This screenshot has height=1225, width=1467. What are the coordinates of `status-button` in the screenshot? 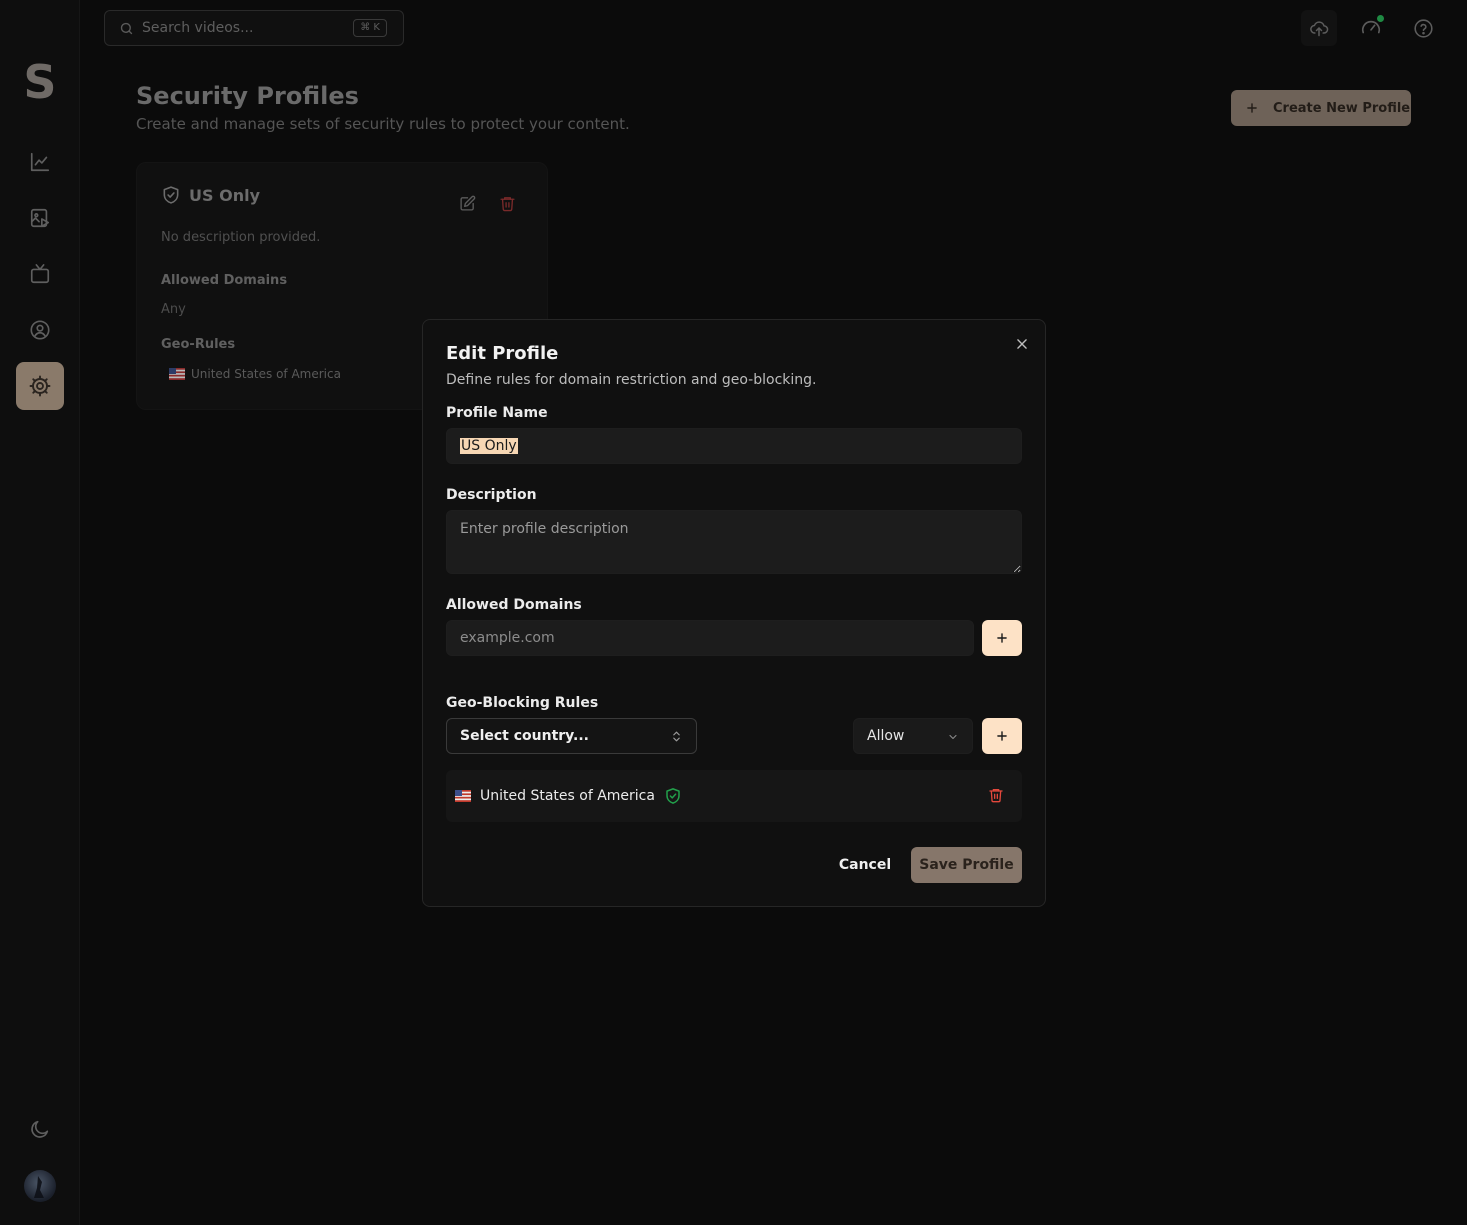 It's located at (1371, 28).